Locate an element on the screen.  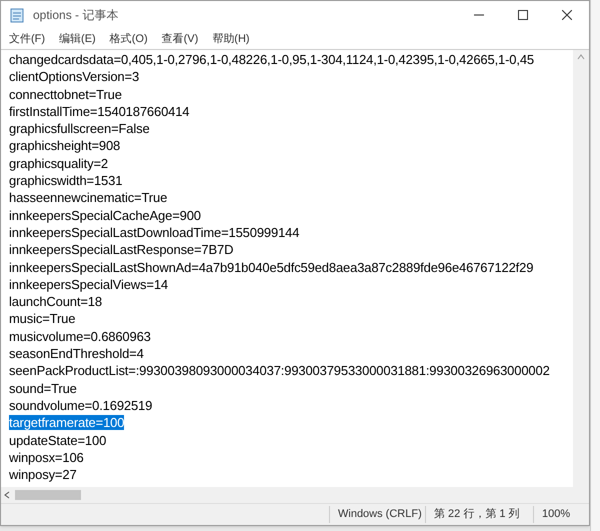
scroll-up-icon is located at coordinates (581, 57).